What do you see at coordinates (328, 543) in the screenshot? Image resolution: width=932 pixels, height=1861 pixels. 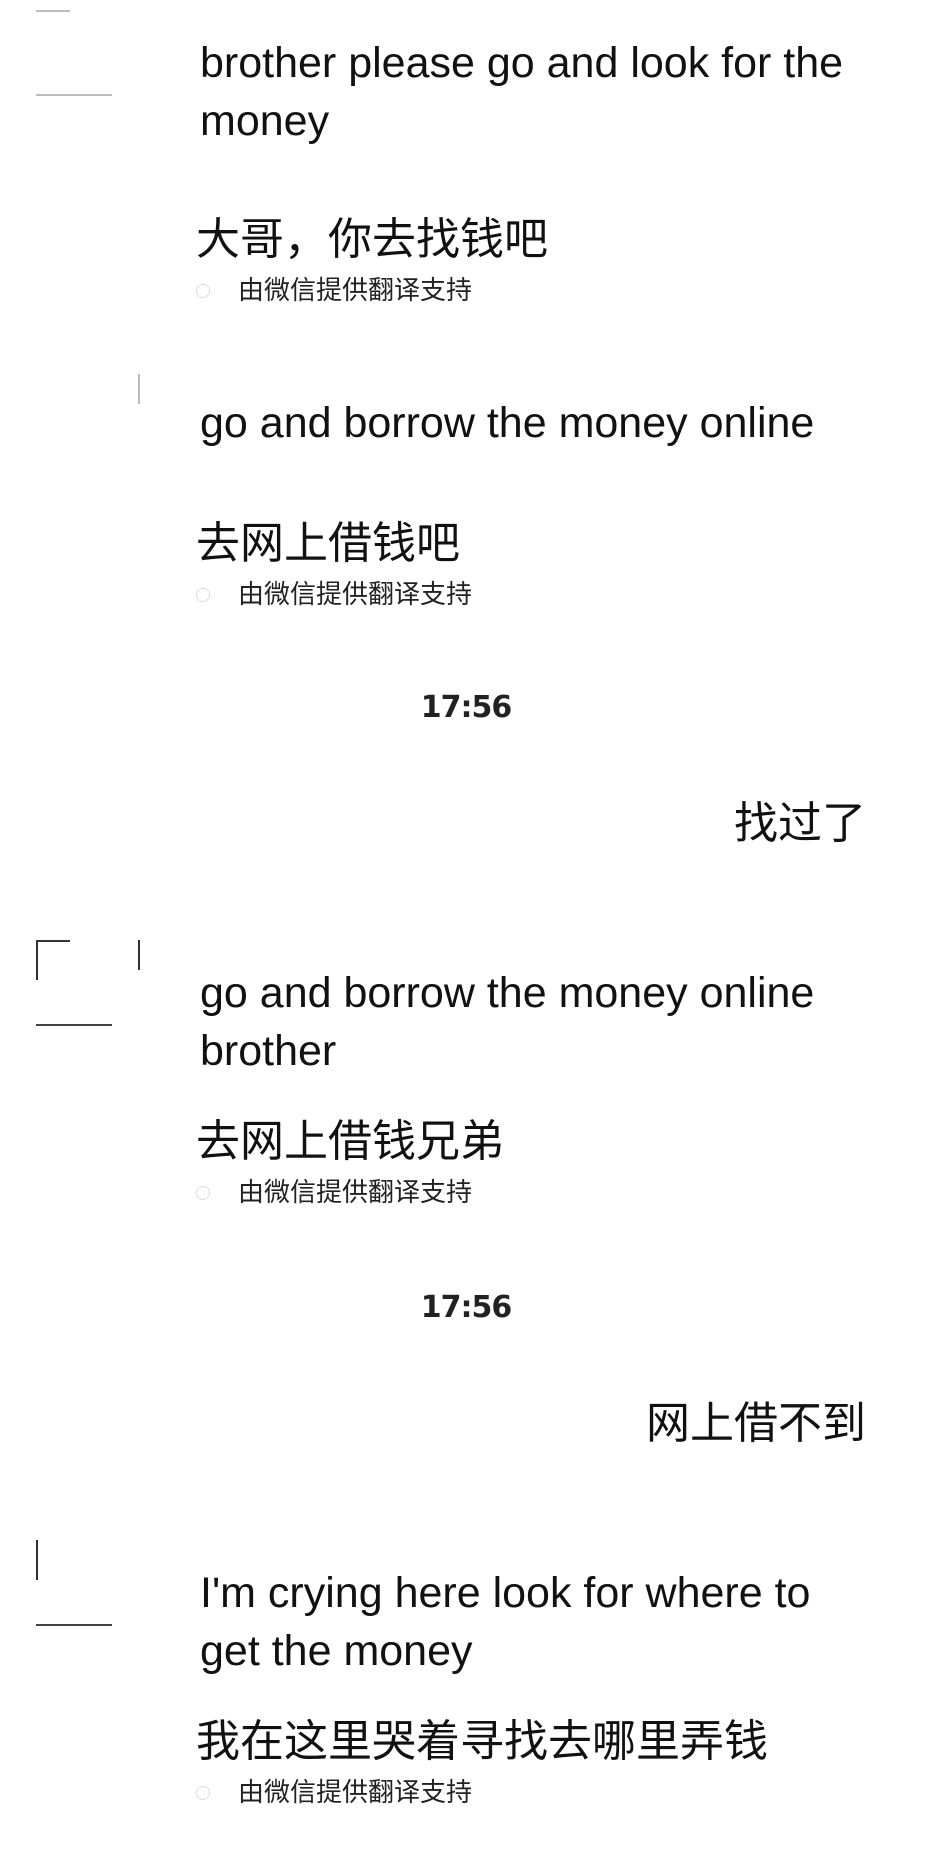 I see `translation-text: 去网上借钱吧` at bounding box center [328, 543].